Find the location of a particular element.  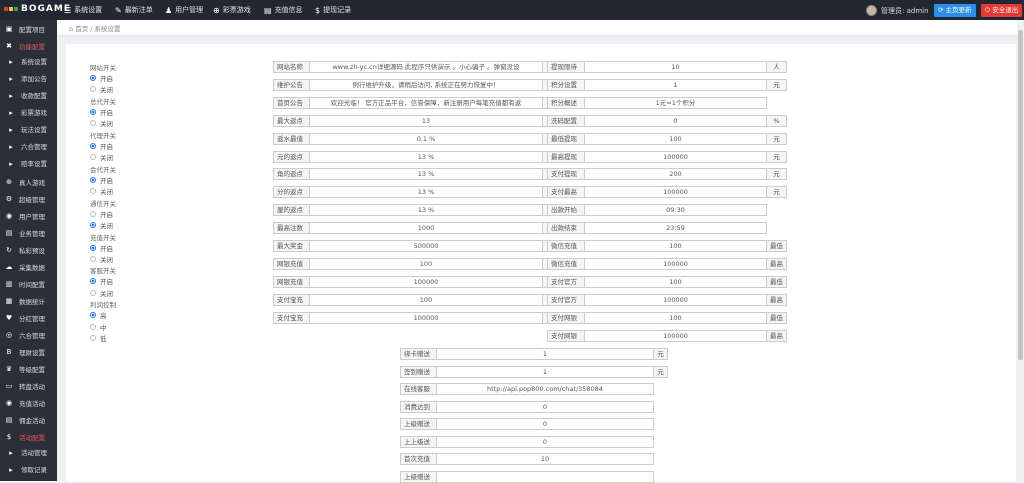

sidebar-item: ◉ 用户管理 is located at coordinates (28, 215).